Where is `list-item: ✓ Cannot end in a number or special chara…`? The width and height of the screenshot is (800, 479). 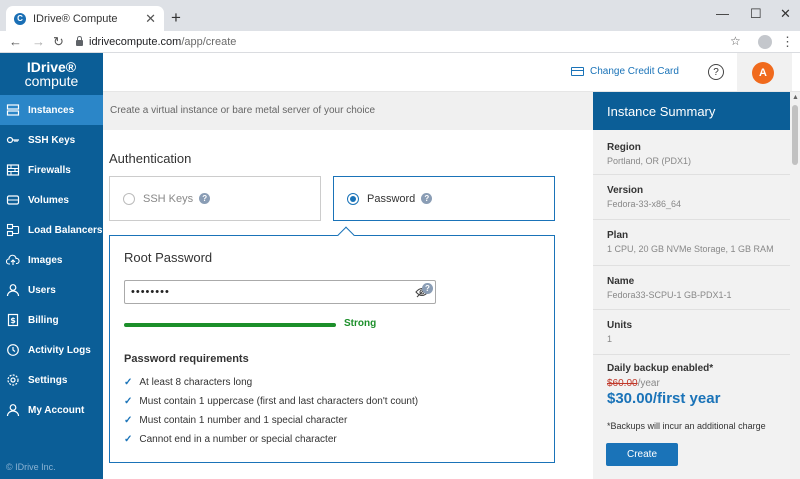 list-item: ✓ Cannot end in a number or special chara… is located at coordinates (271, 439).